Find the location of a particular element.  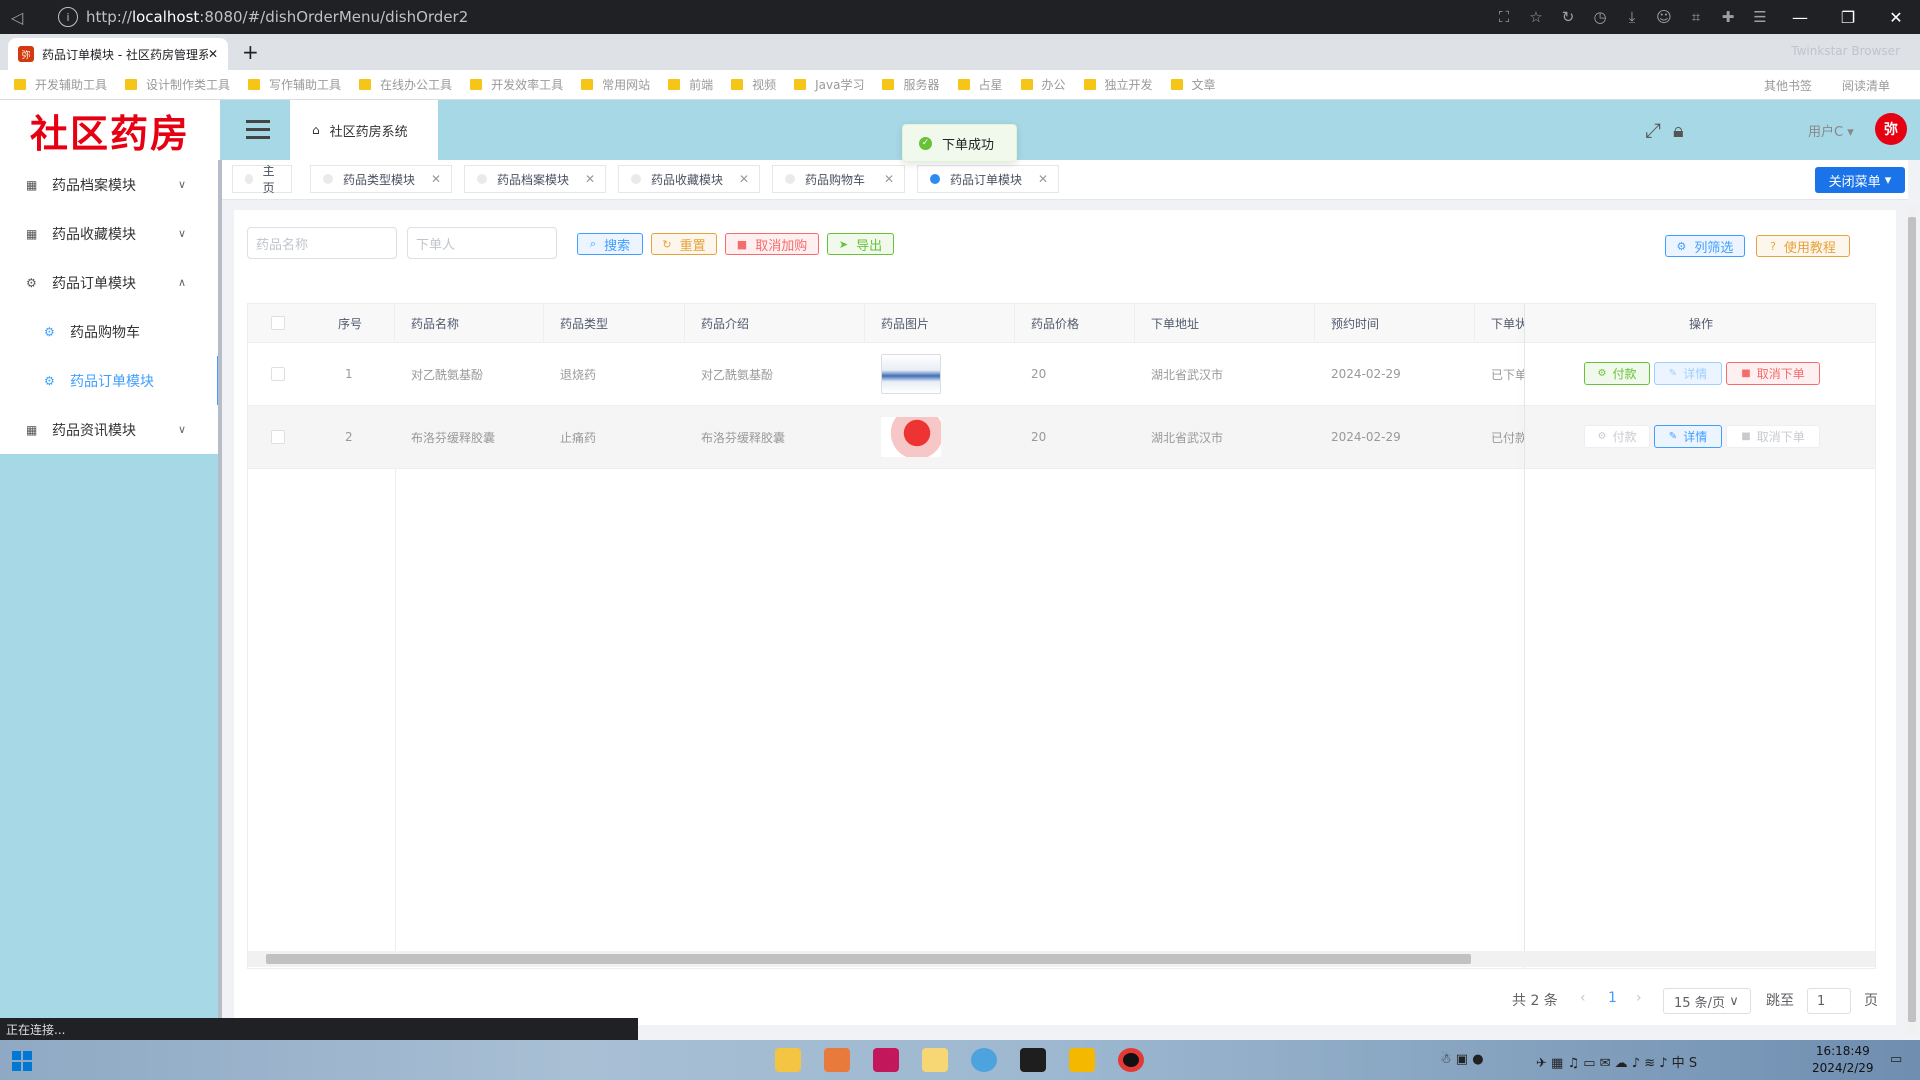

bookmark-item: 文章 is located at coordinates (1193, 84).